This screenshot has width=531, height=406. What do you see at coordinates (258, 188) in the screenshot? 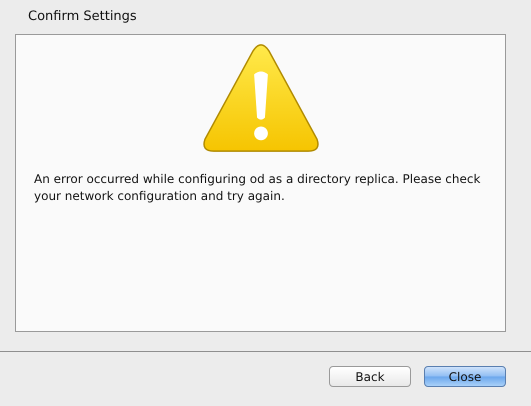
I see `error-message: An error occurred while configuring od as a directory replica. Please check your network configuration and try again.` at bounding box center [258, 188].